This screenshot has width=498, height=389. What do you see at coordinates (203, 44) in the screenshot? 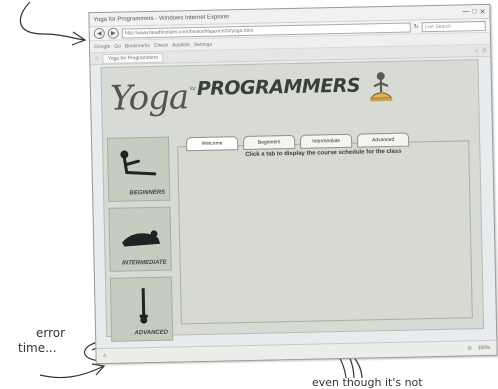
I see `toolbar-settings: Settings` at bounding box center [203, 44].